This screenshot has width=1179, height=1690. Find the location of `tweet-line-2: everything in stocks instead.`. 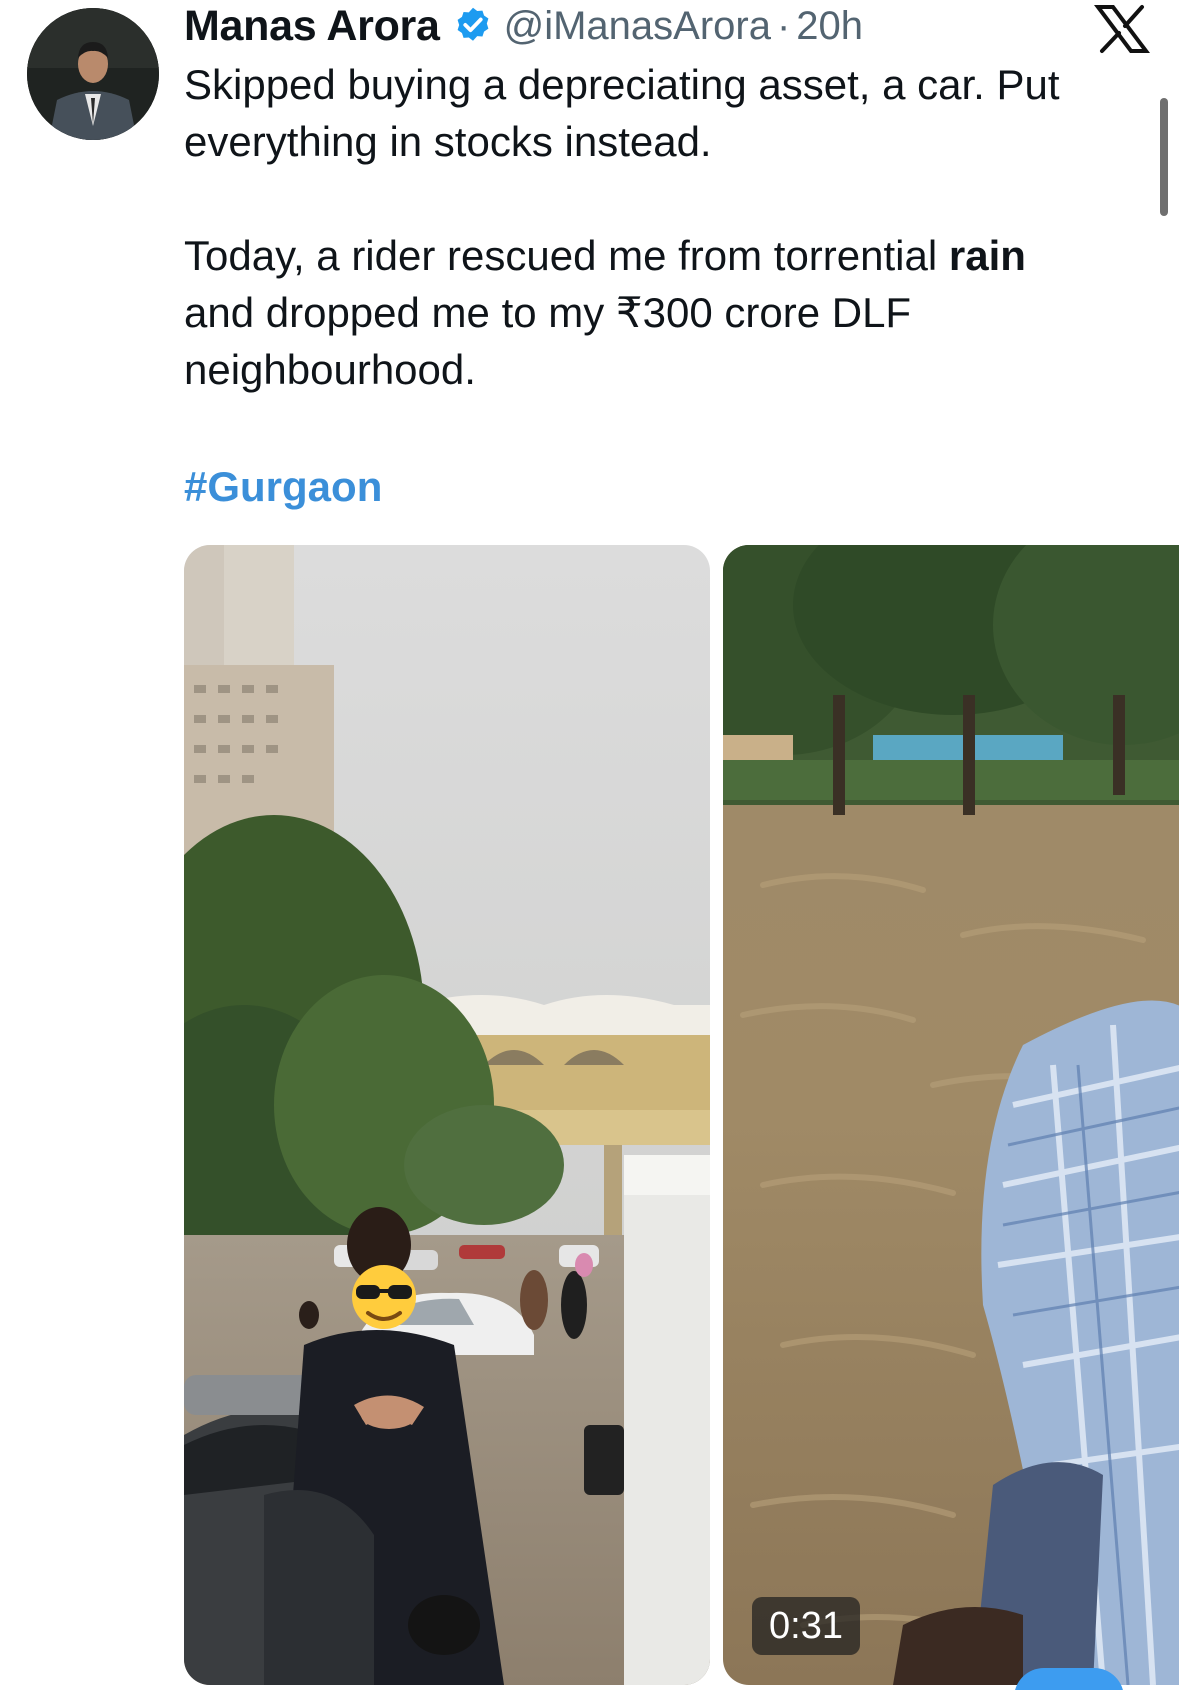

tweet-line-2: everything in stocks instead. is located at coordinates (448, 141).